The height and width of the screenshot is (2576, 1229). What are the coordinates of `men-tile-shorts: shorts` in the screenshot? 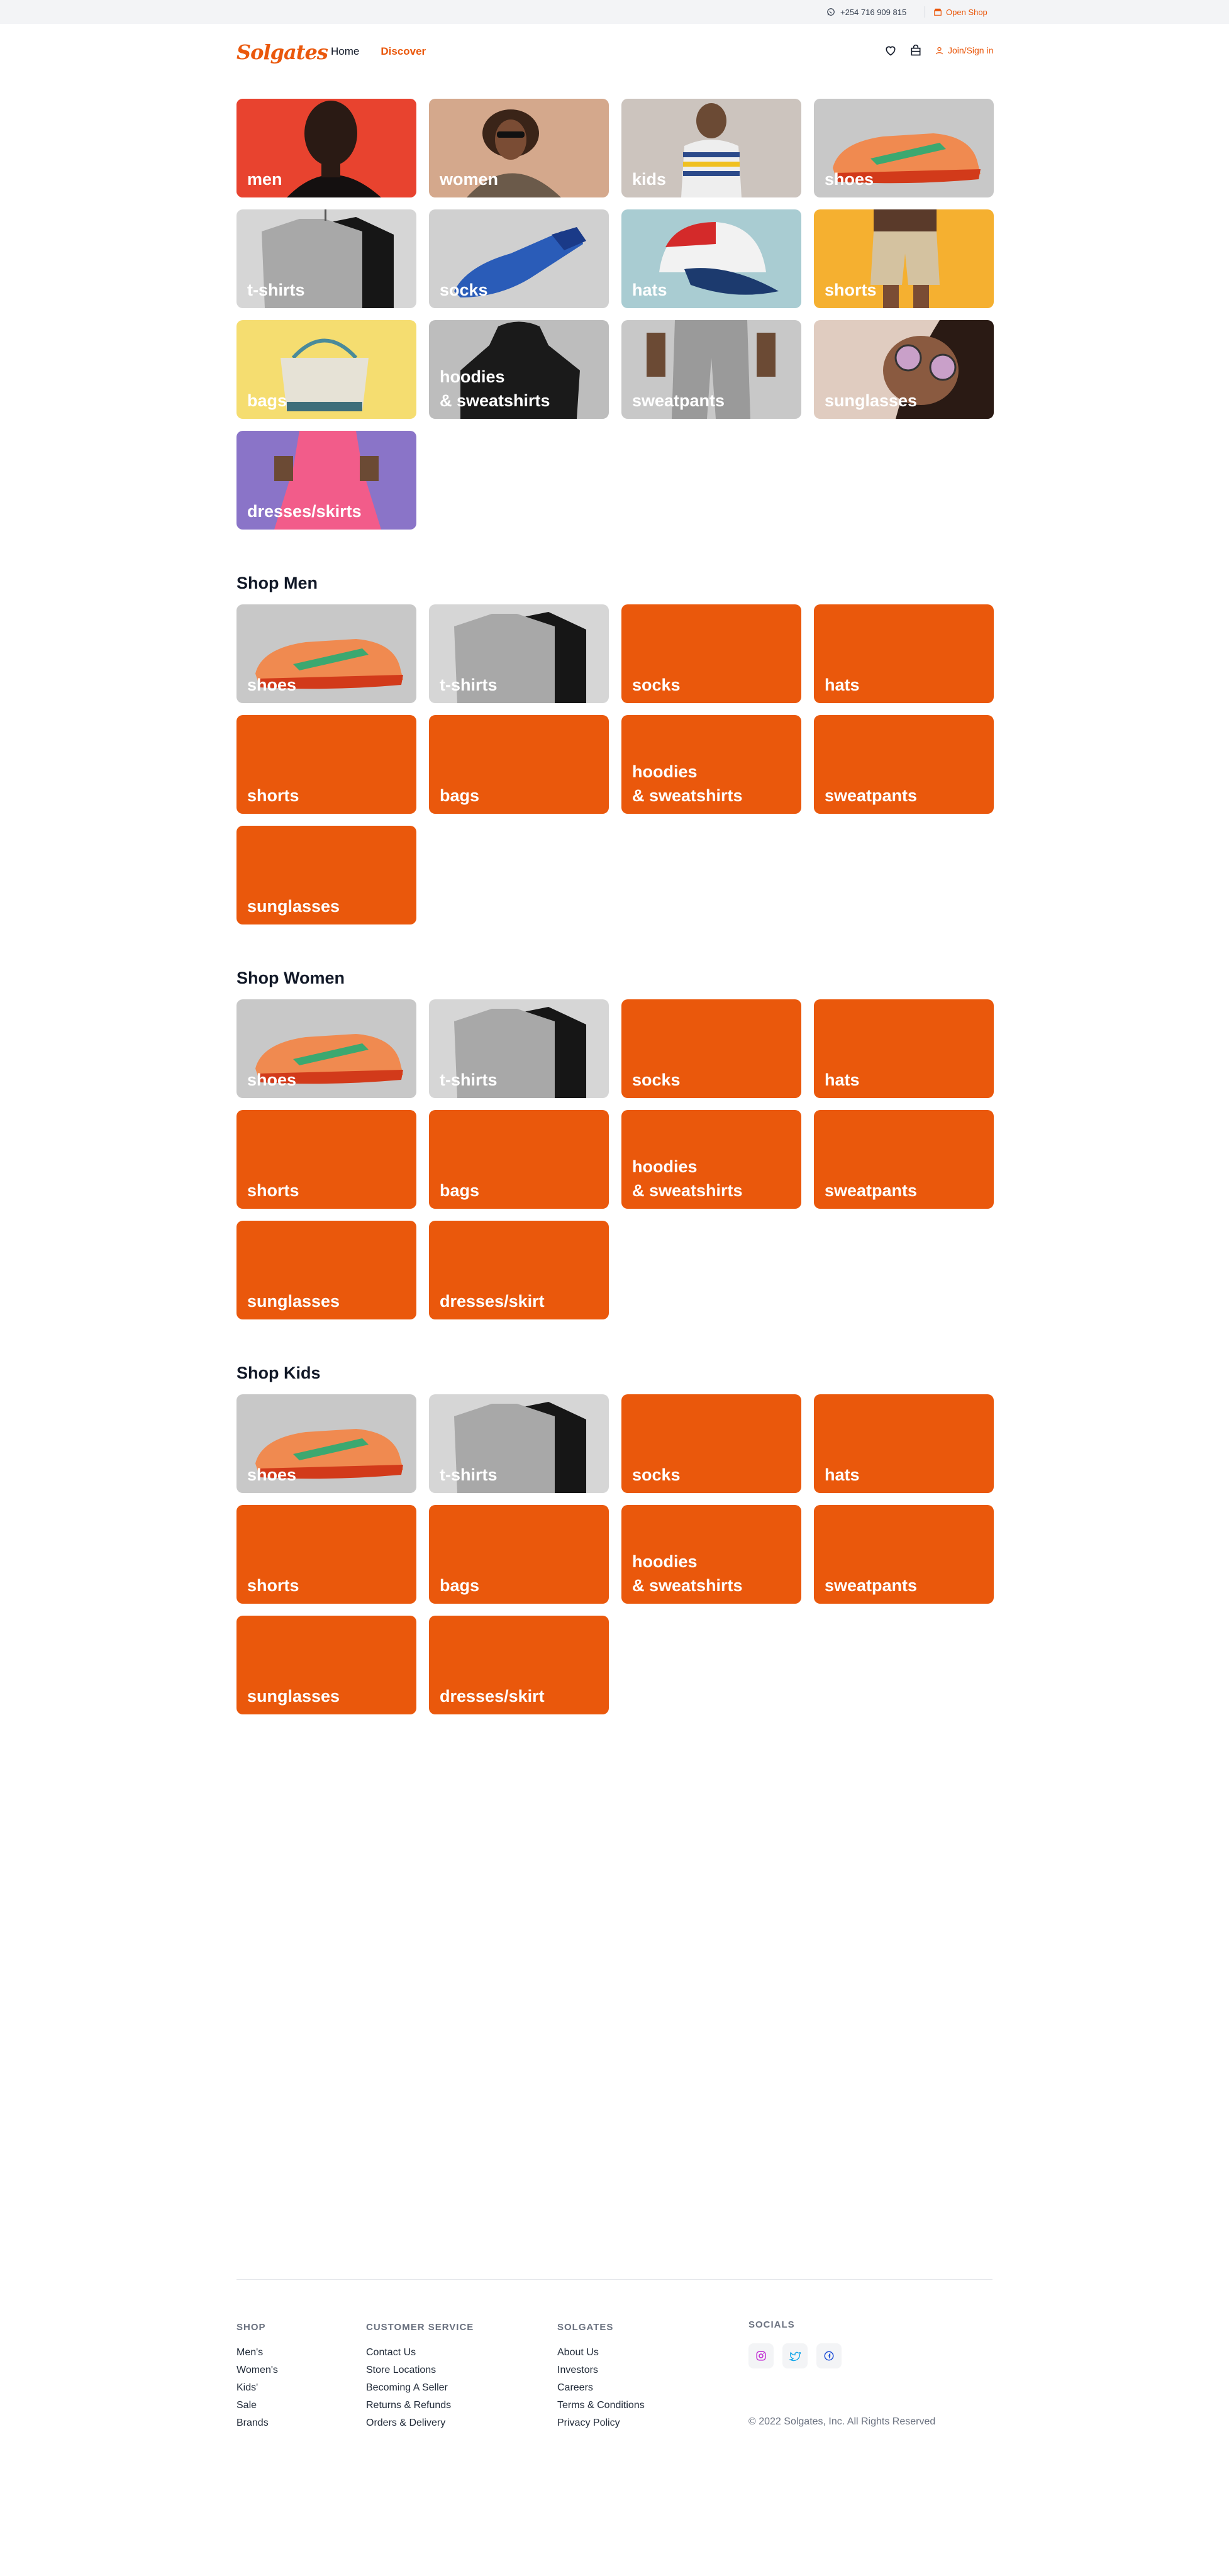 It's located at (326, 764).